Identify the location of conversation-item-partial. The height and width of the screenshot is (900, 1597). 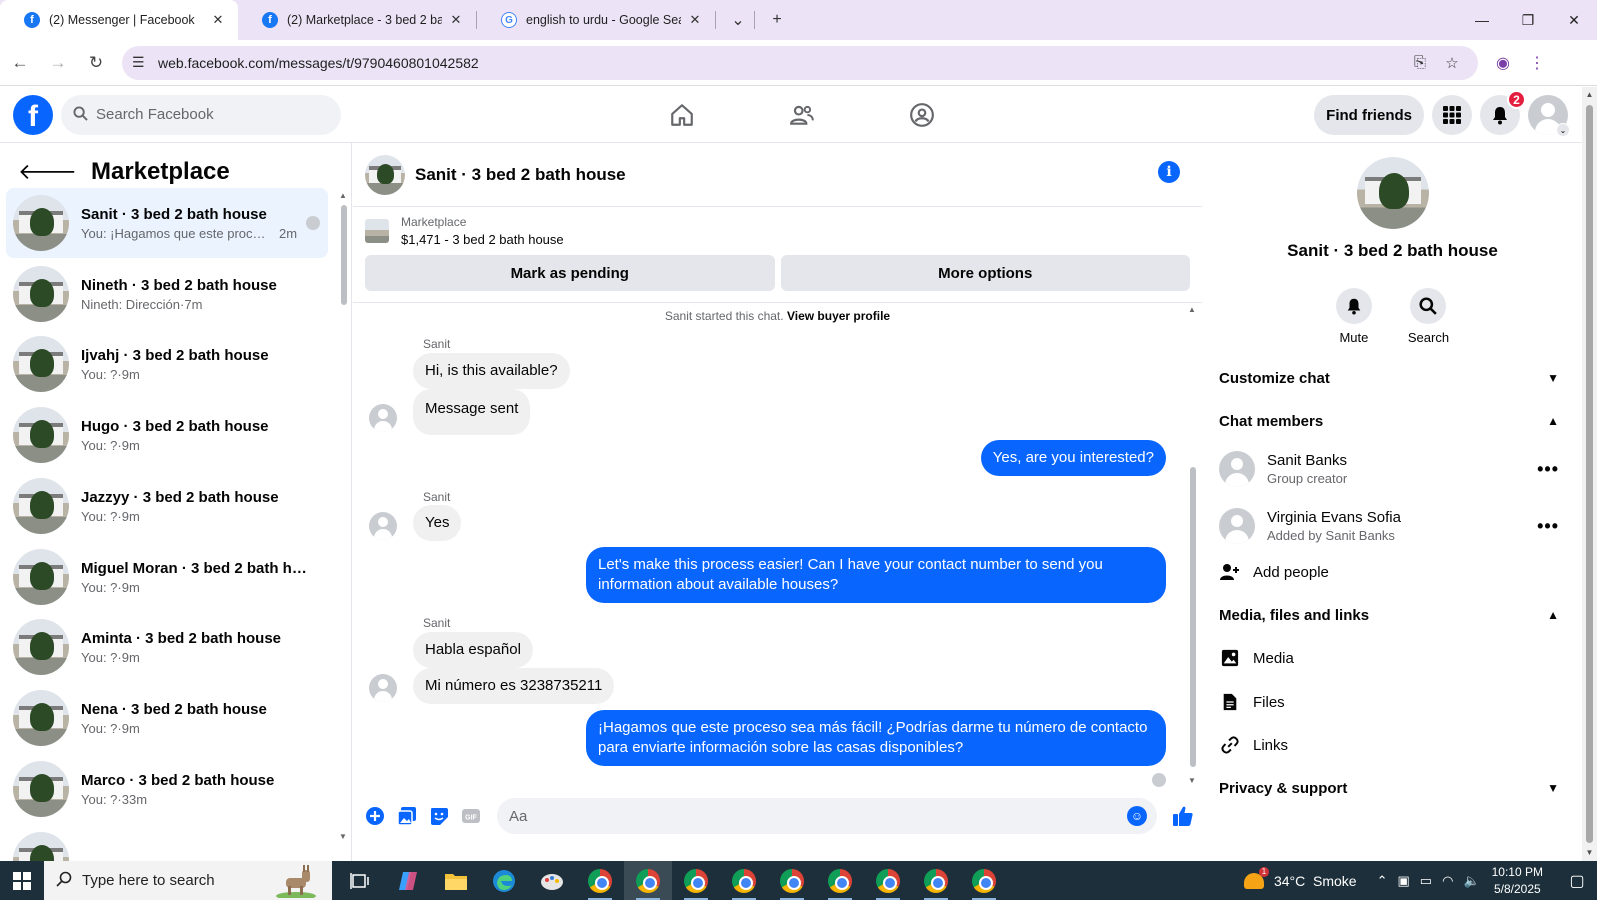
(167, 843).